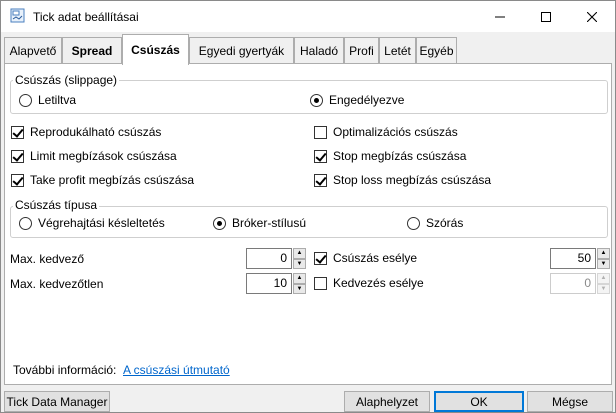 This screenshot has width=616, height=413. I want to click on more-info-label: További információ:, so click(65, 370).